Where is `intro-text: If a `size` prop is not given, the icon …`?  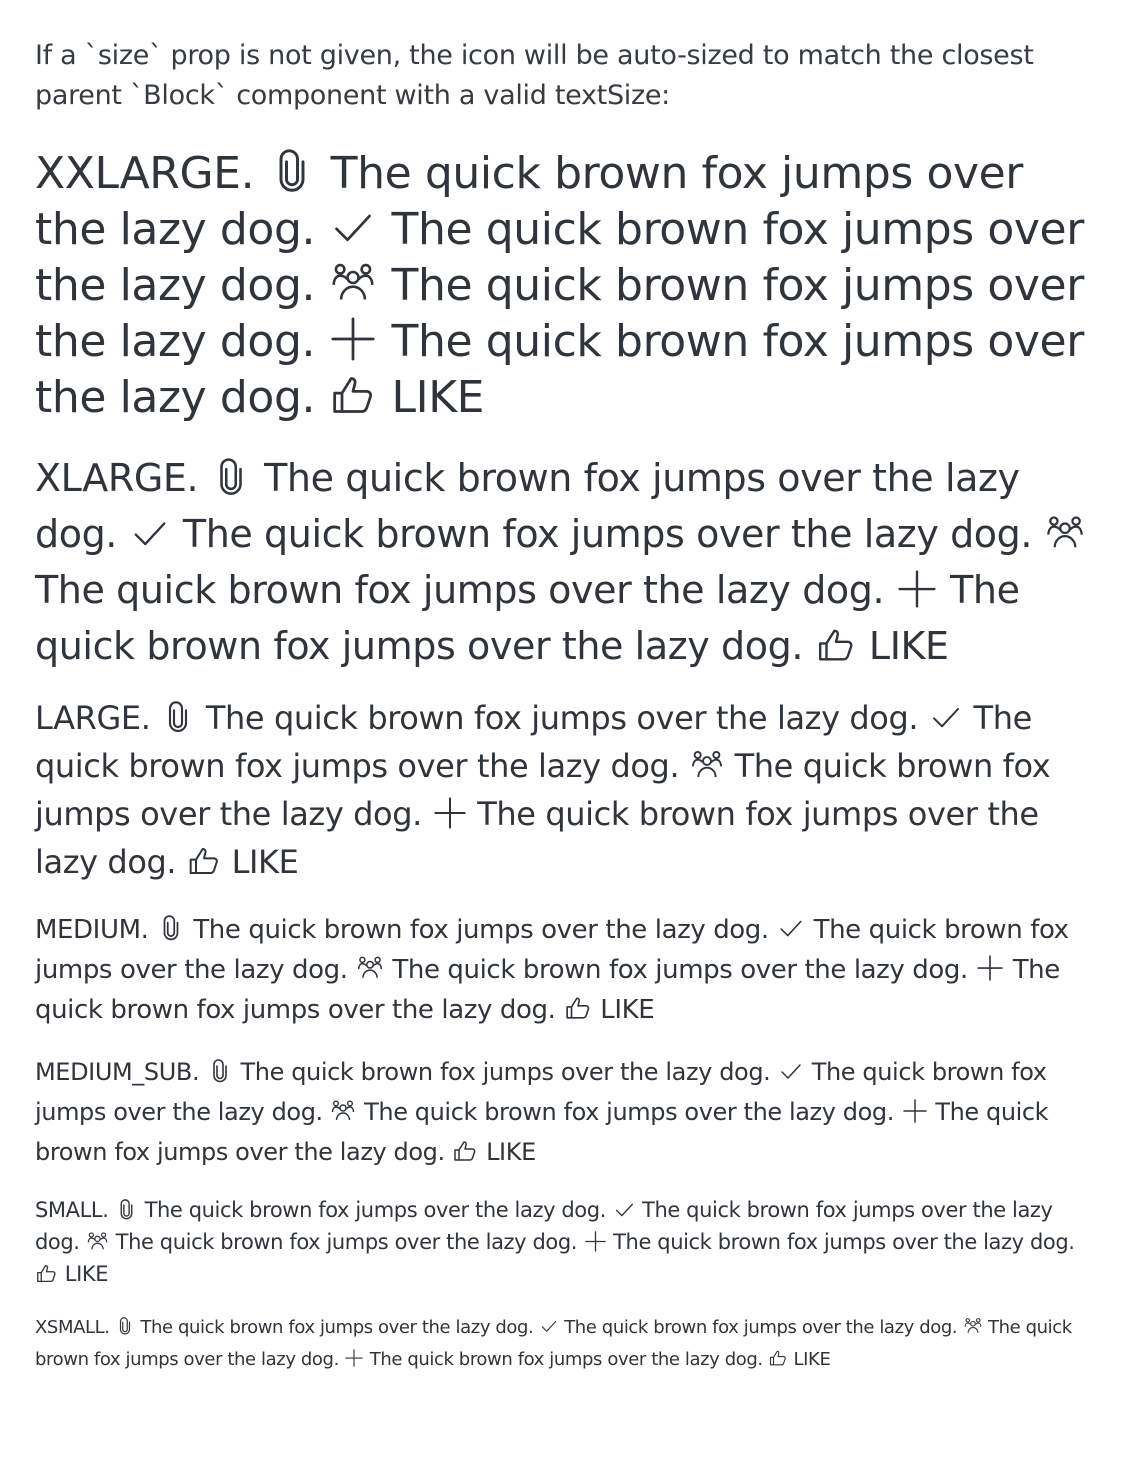
intro-text: If a `size` prop is not given, the icon … is located at coordinates (534, 75).